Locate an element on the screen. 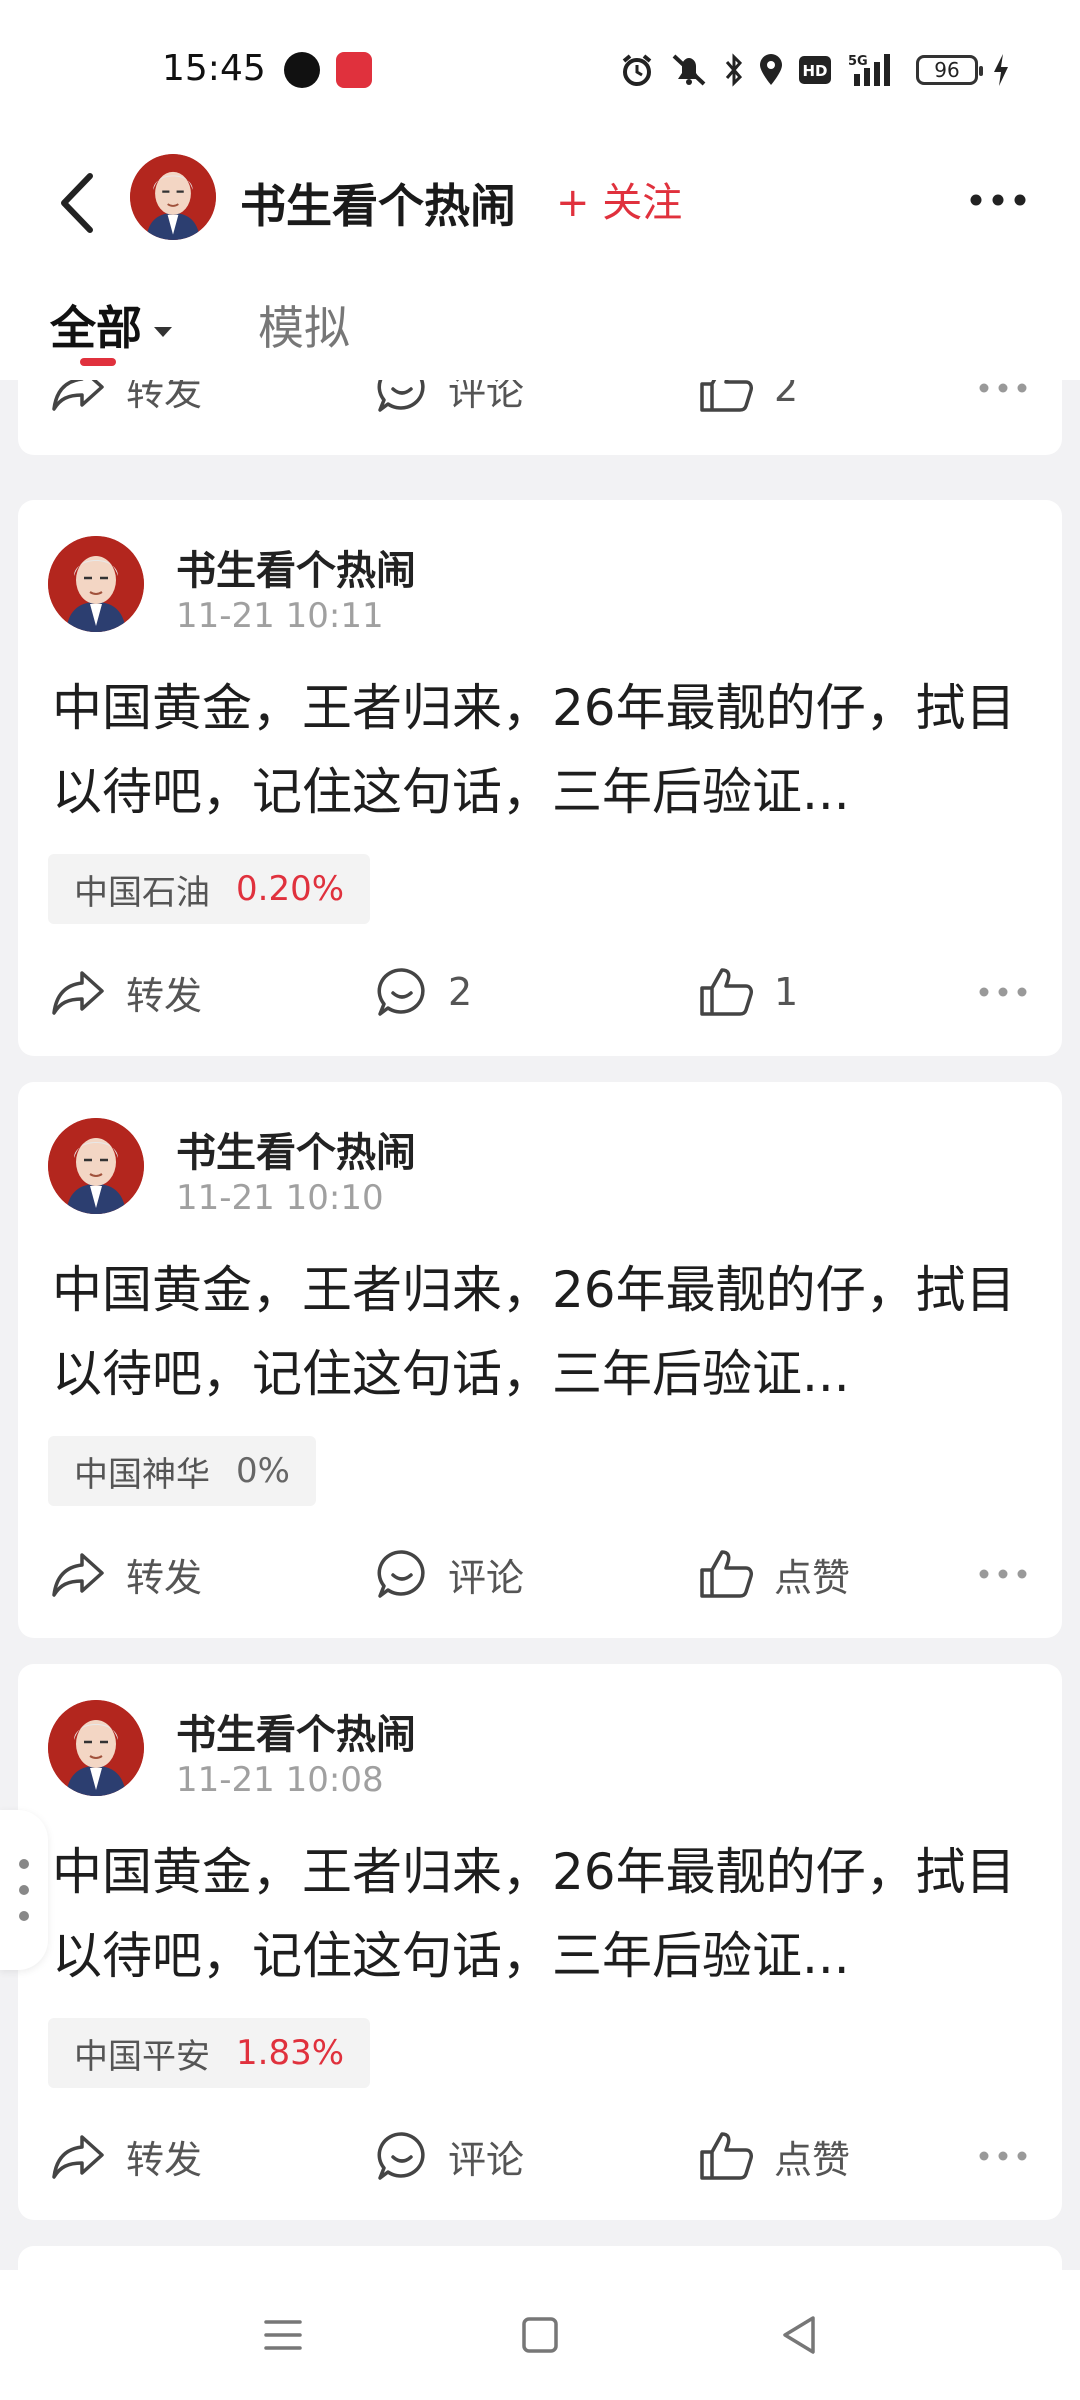 The image size is (1080, 2400). post-card-partial: 转发 评论 2 is located at coordinates (540, 417).